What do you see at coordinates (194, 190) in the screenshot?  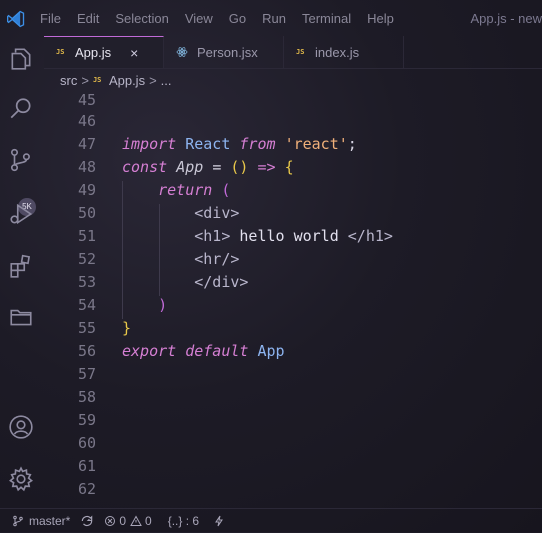 I see `code-text: return (` at bounding box center [194, 190].